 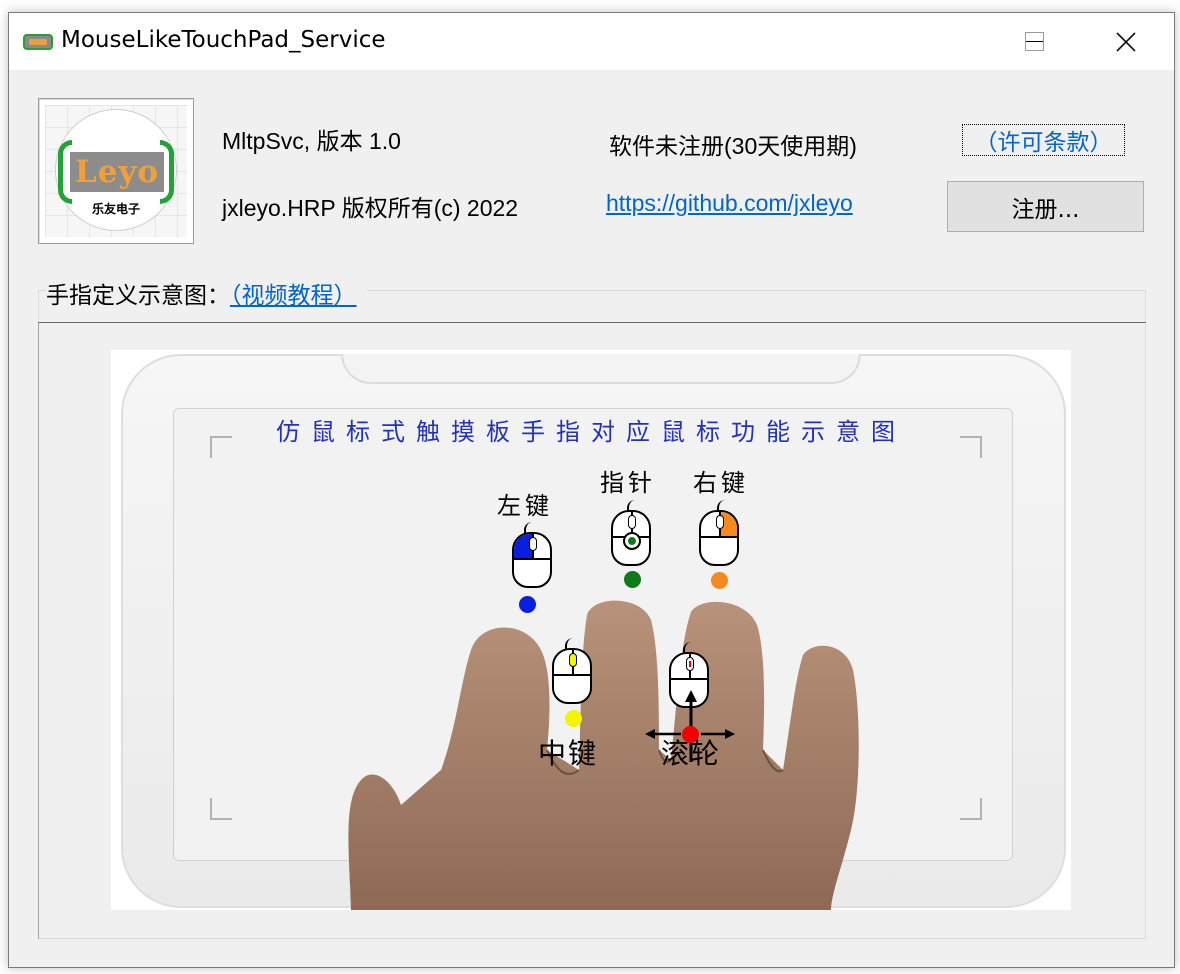 What do you see at coordinates (311, 141) in the screenshot?
I see `version-text: MltpSvc, 版本 1.0` at bounding box center [311, 141].